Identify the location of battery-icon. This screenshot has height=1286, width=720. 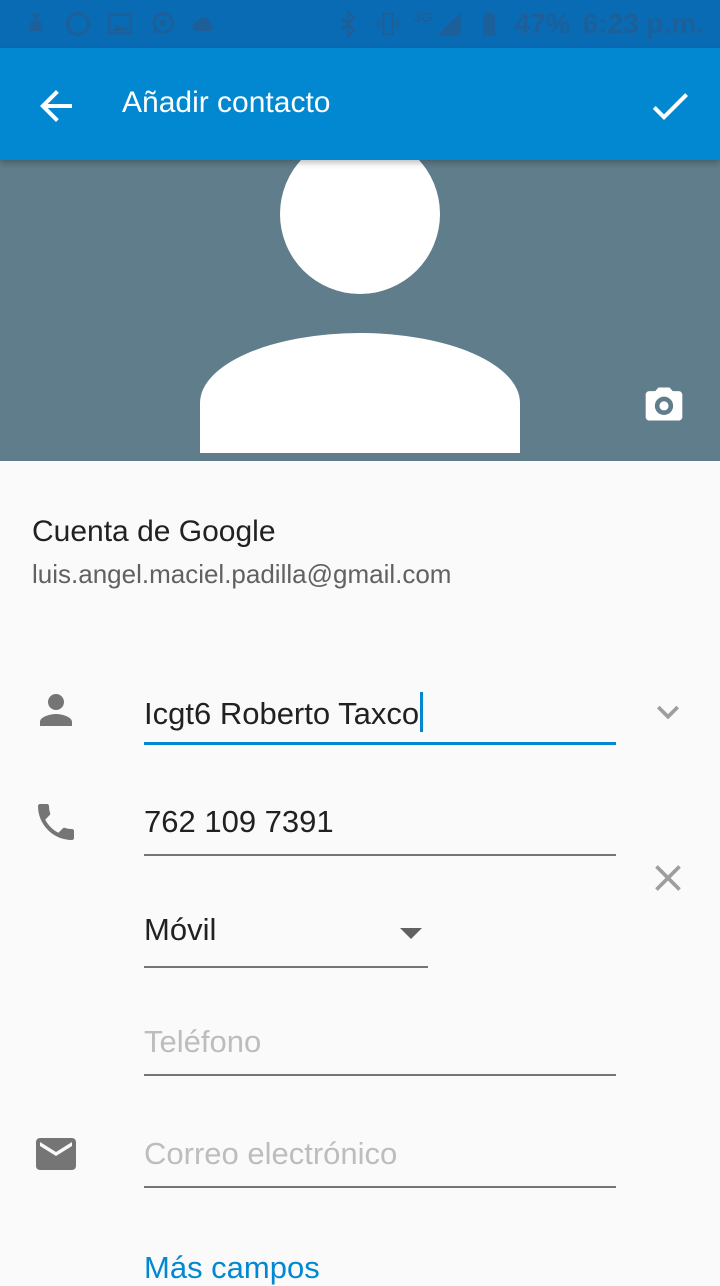
(488, 24).